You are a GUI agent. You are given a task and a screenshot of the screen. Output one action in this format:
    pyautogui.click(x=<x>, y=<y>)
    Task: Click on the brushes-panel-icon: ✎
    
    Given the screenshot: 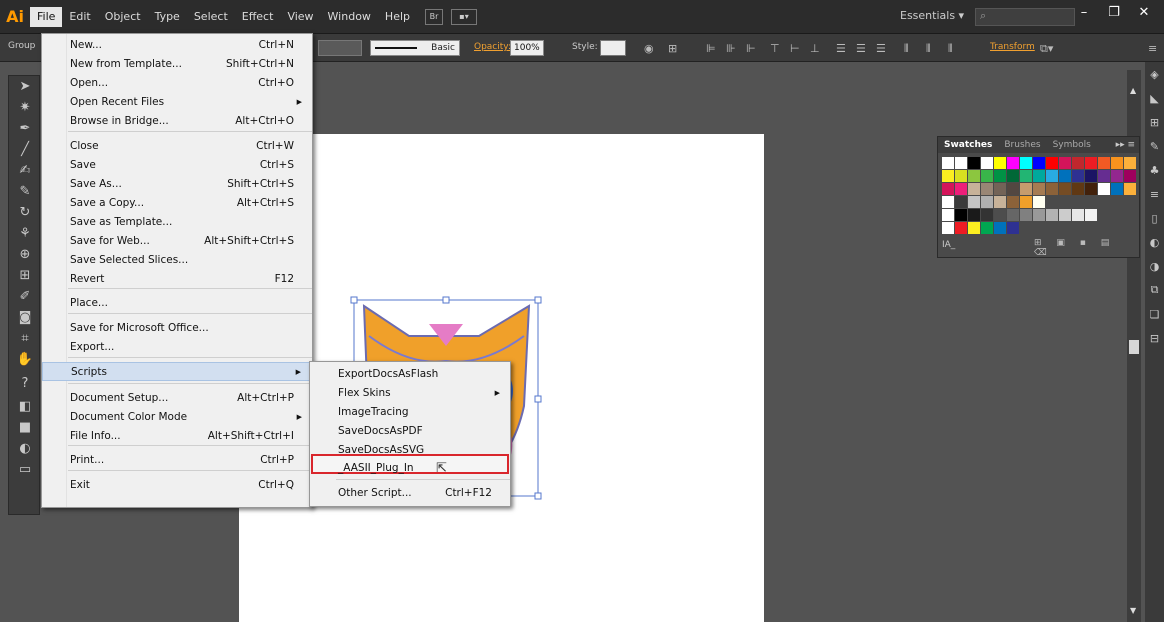 What is the action you would take?
    pyautogui.click(x=1154, y=146)
    